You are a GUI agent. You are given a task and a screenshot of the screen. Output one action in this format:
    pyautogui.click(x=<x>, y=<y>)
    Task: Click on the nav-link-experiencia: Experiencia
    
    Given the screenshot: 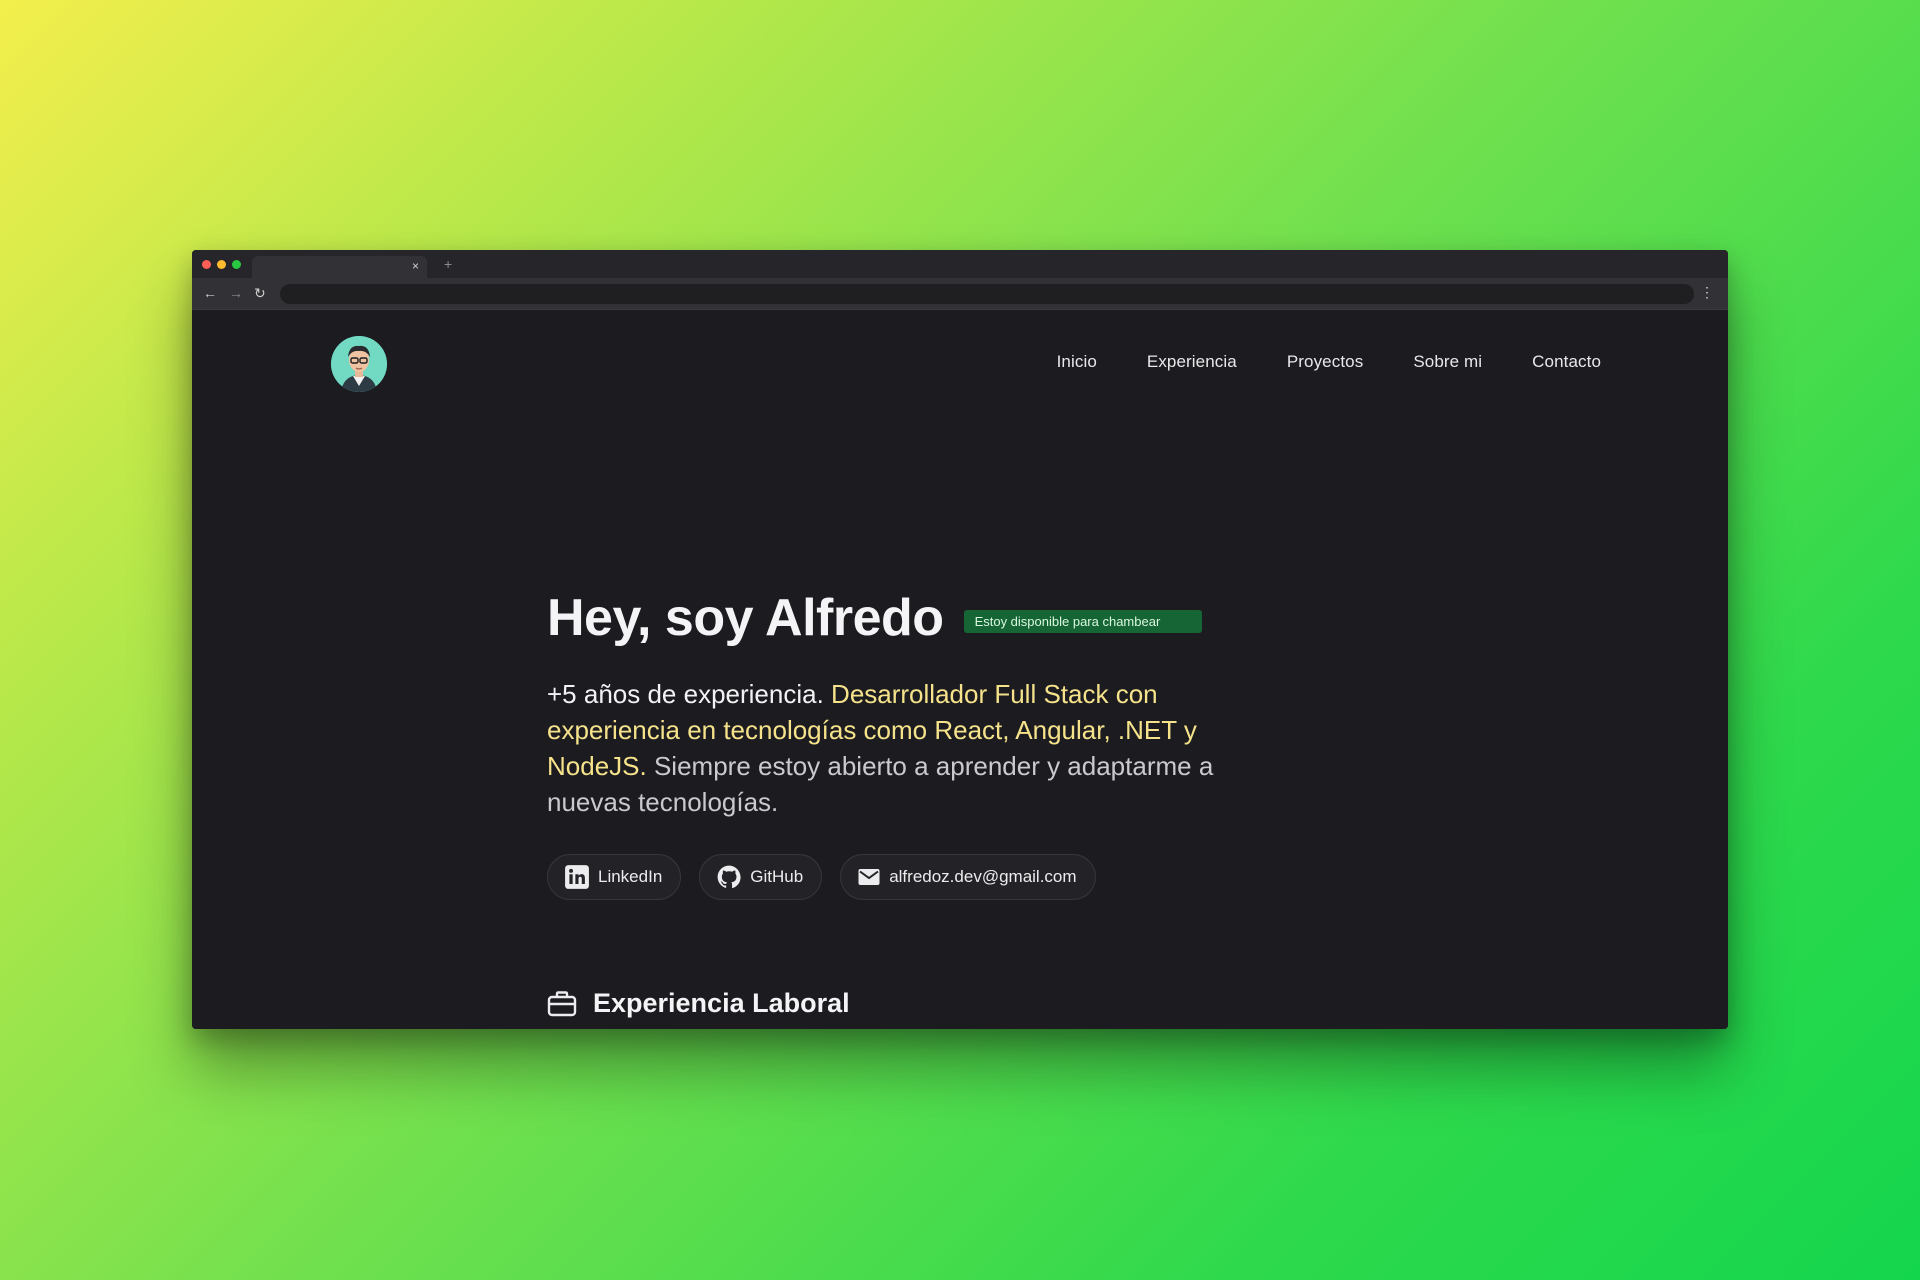 What is the action you would take?
    pyautogui.click(x=1192, y=362)
    